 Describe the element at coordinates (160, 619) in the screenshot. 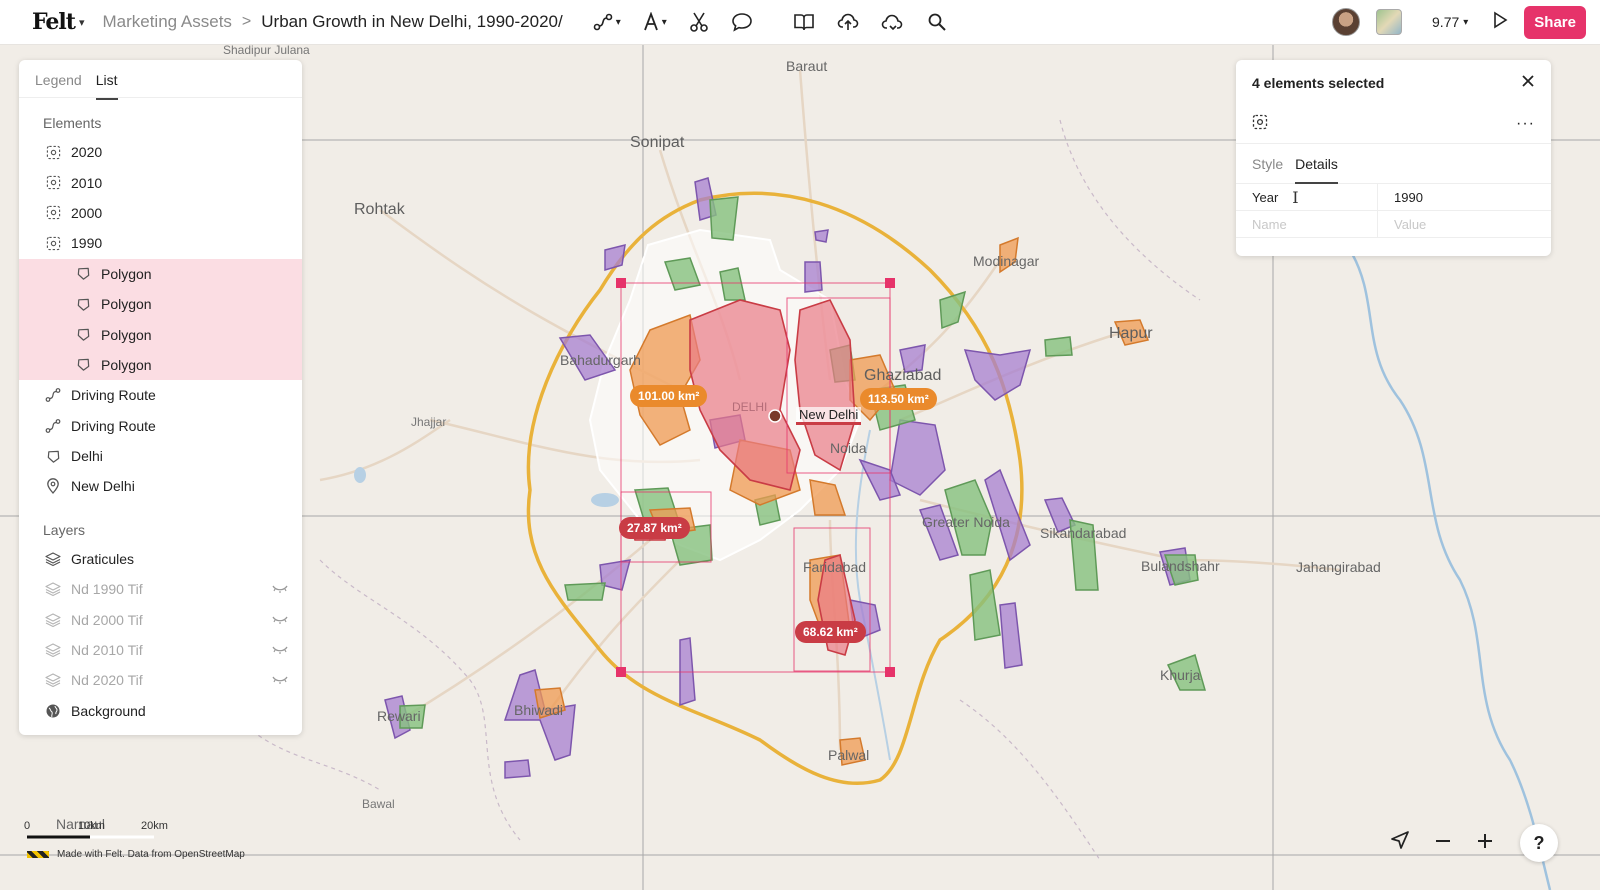

I see `layer-list-item: Nd 2000 Tif` at that location.